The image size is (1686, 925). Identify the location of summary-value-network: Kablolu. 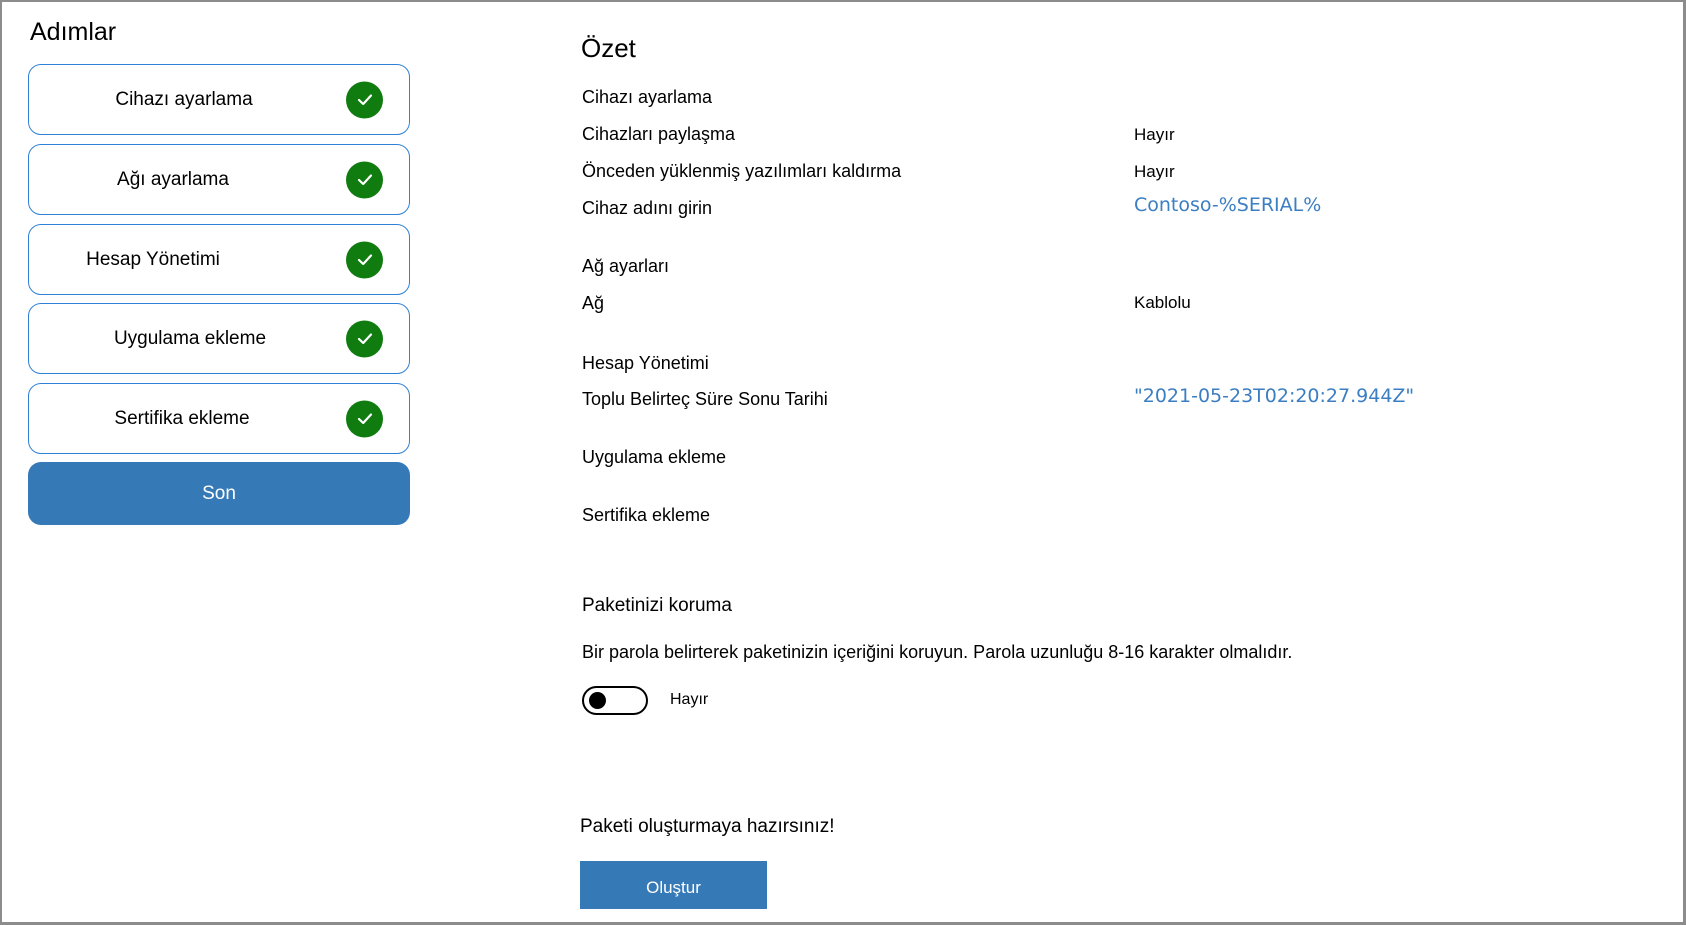
(1162, 302).